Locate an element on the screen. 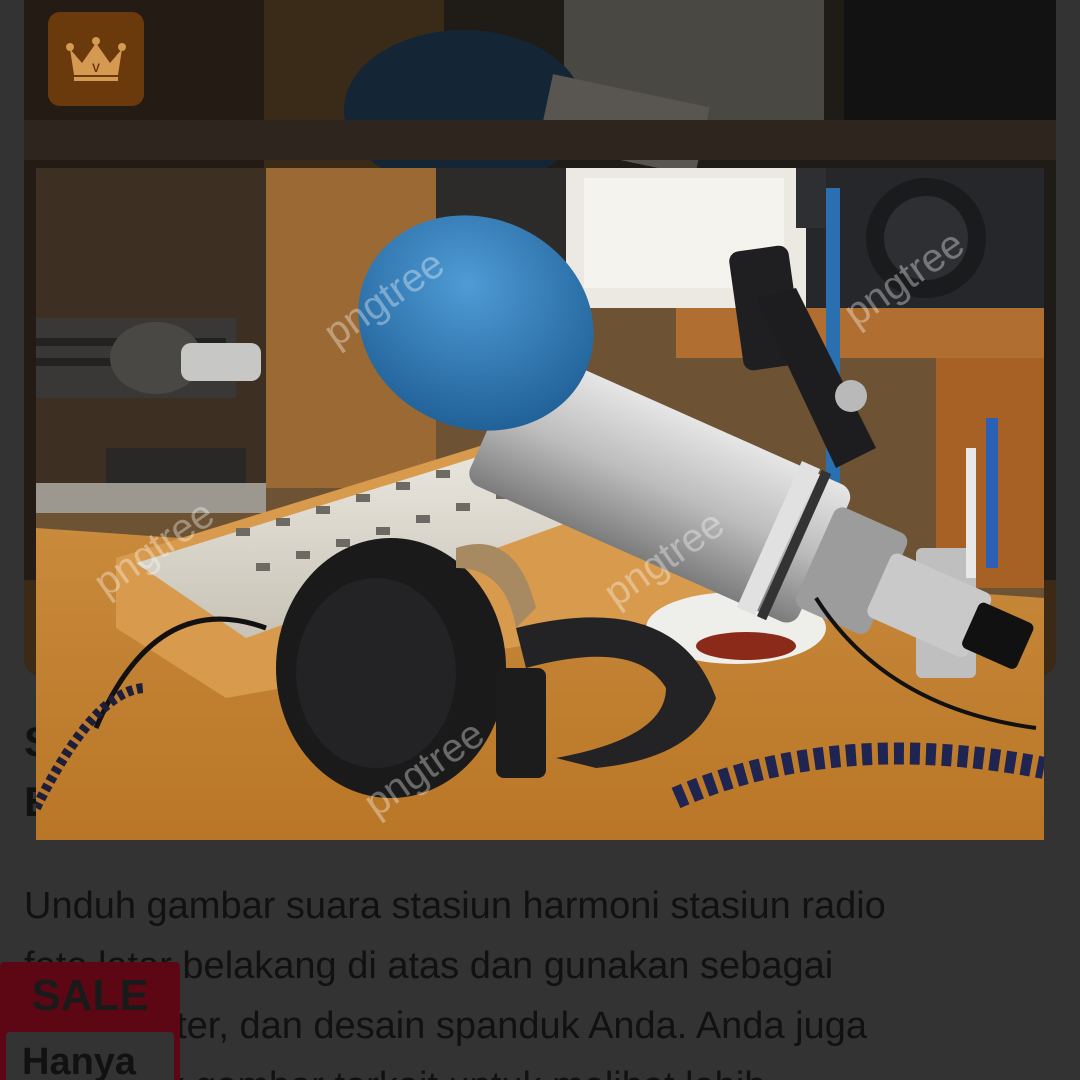 The image size is (1080, 1080). sale-sub-box: Hanya is located at coordinates (90, 1056).